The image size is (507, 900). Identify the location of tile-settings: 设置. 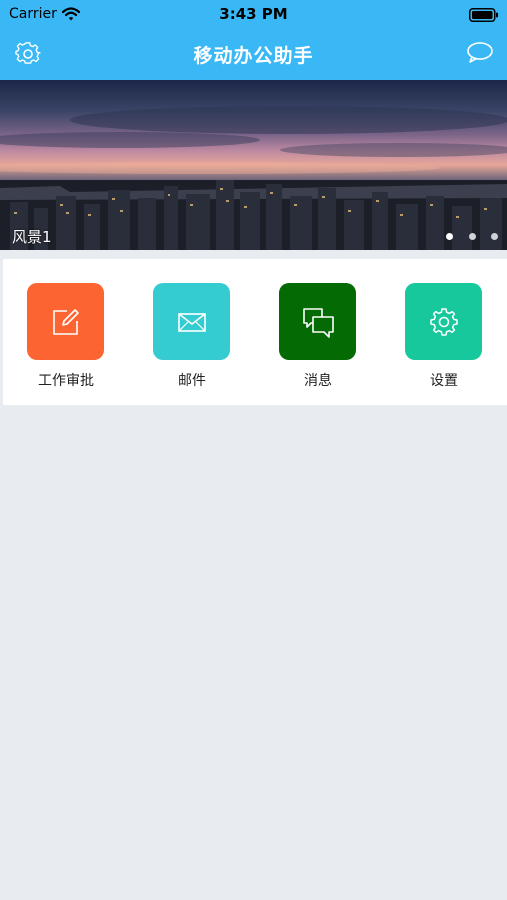
(444, 338).